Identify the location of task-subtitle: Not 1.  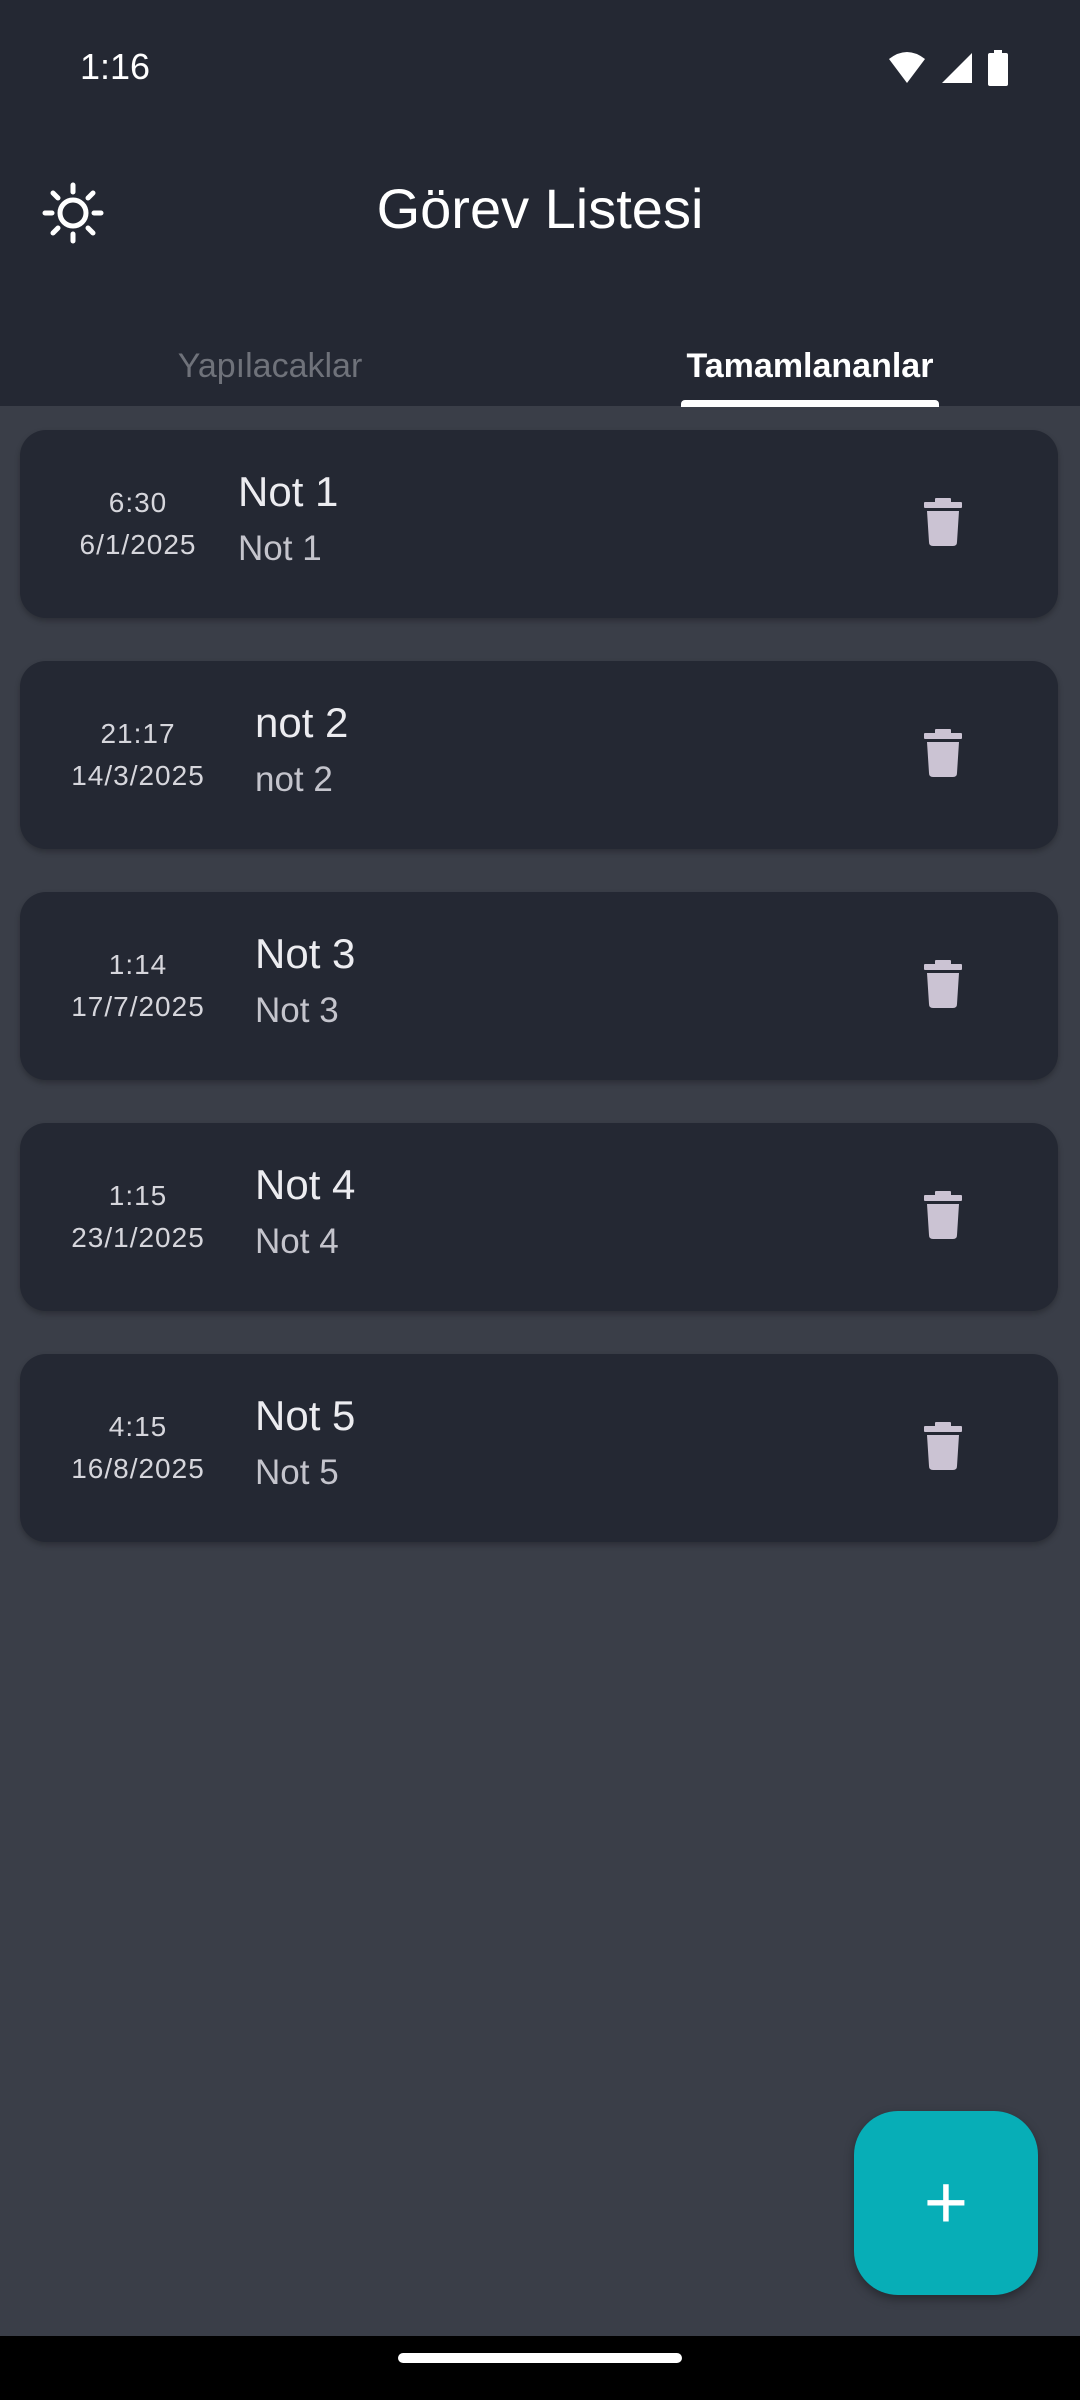
(280, 548).